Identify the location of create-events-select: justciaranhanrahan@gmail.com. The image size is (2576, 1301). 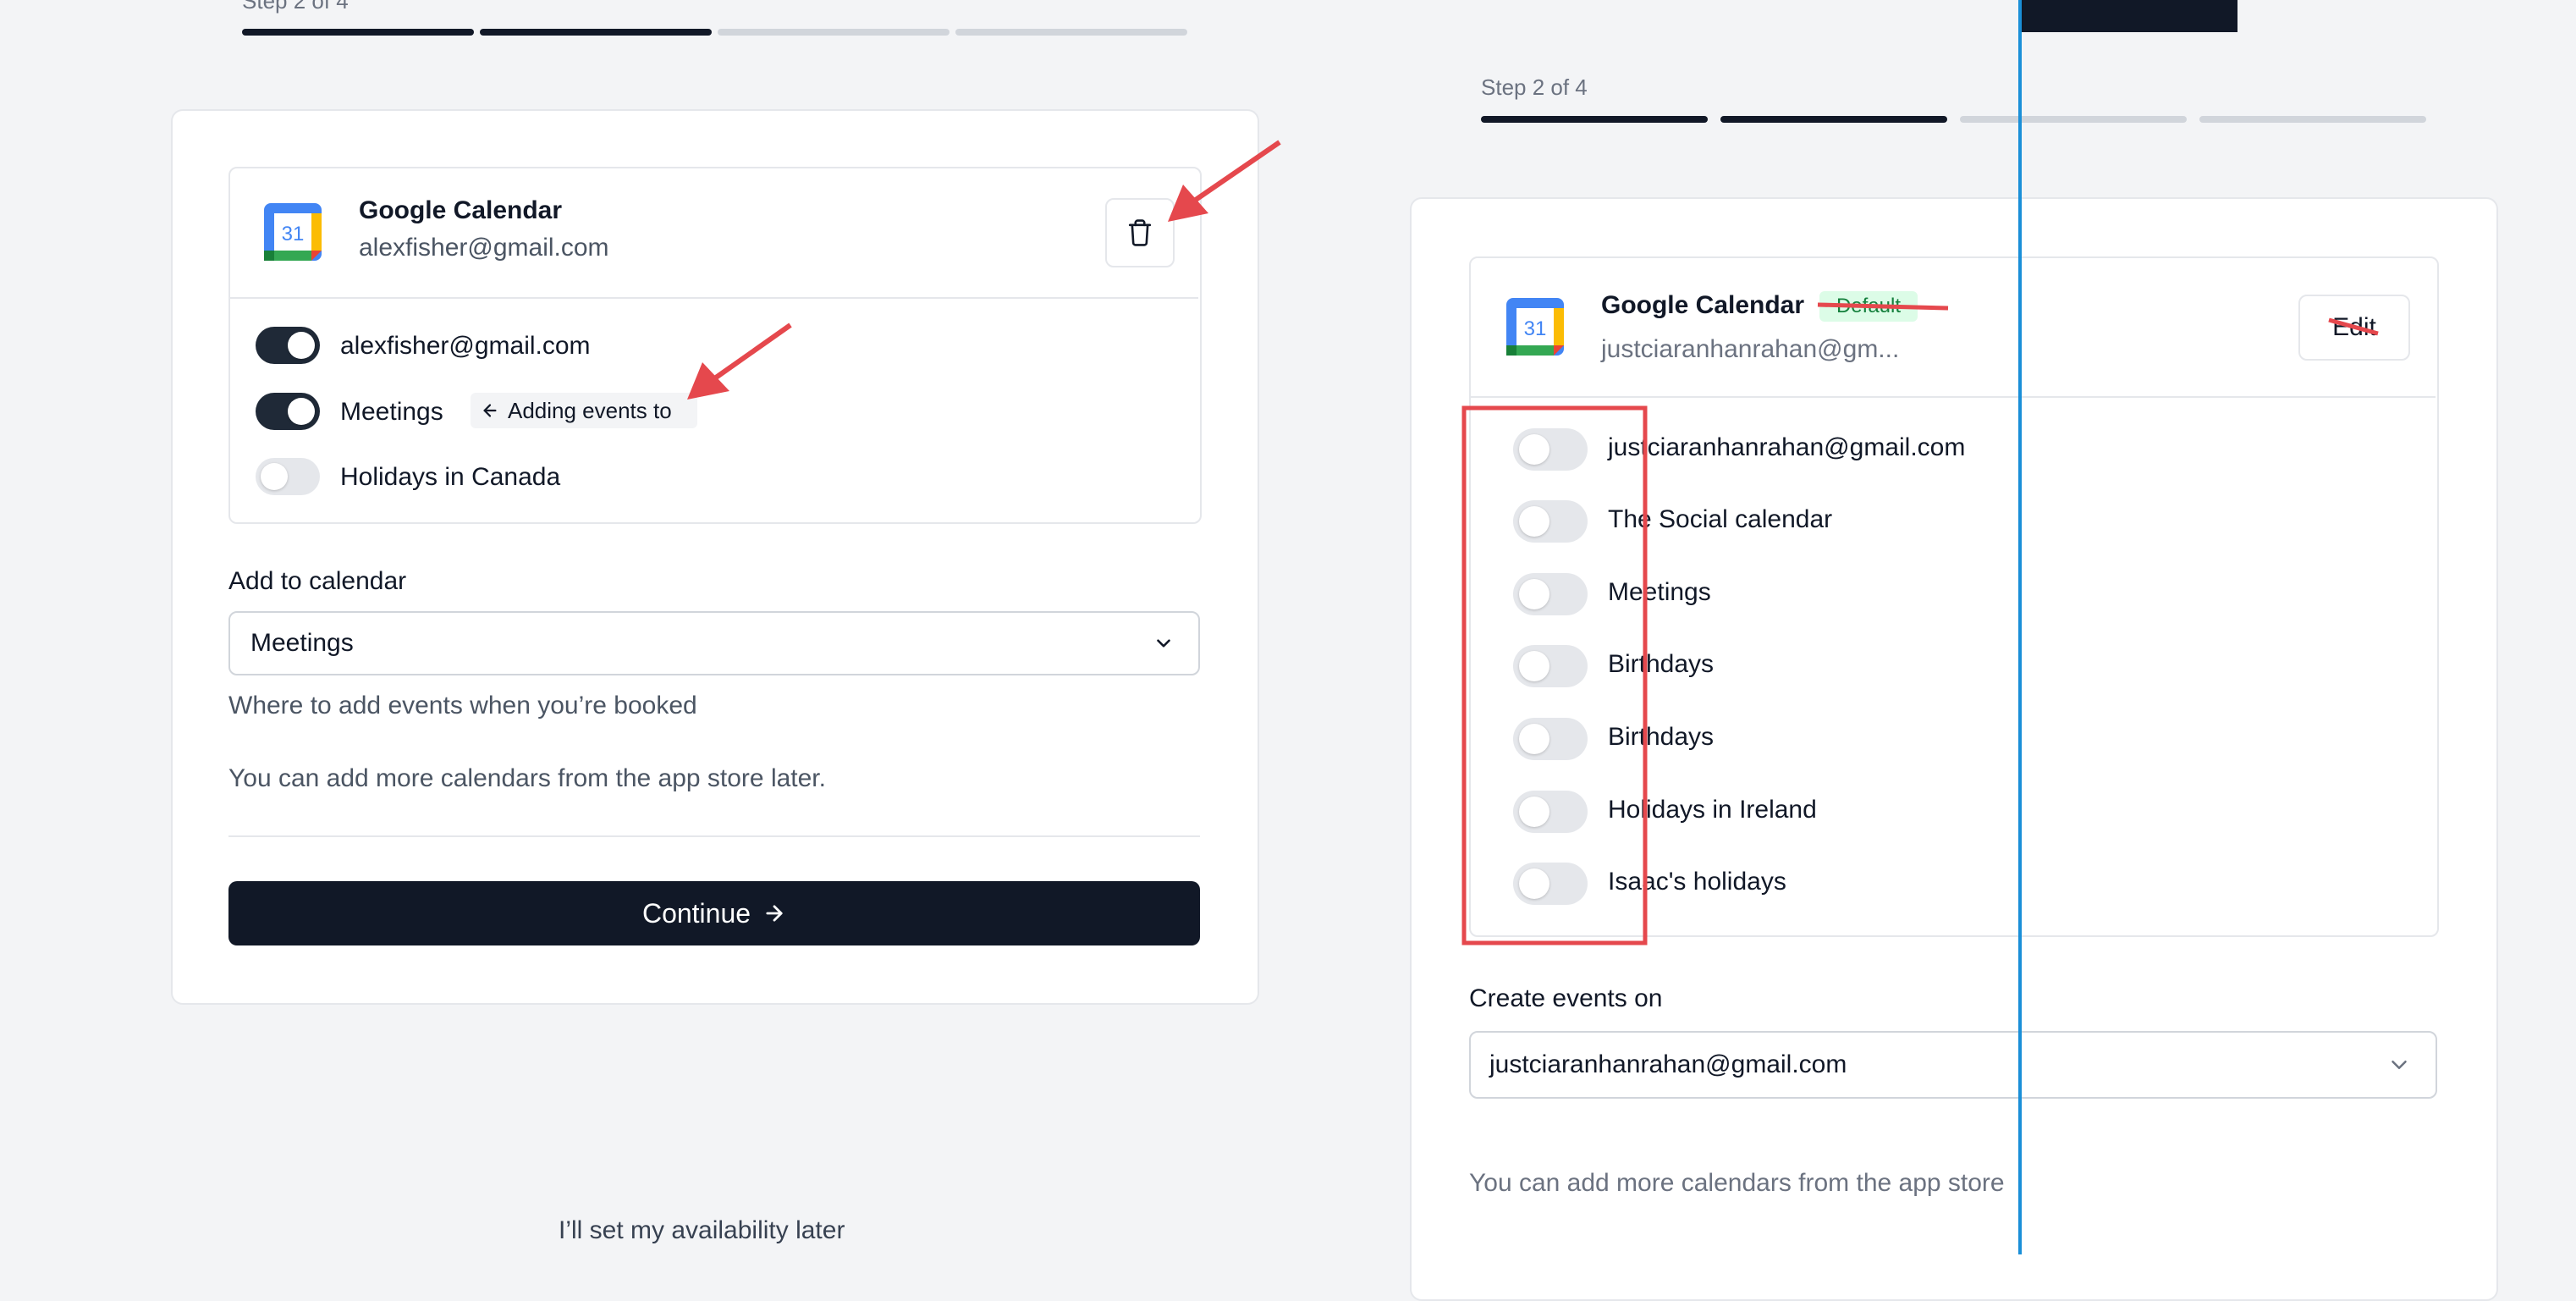
(1953, 1065).